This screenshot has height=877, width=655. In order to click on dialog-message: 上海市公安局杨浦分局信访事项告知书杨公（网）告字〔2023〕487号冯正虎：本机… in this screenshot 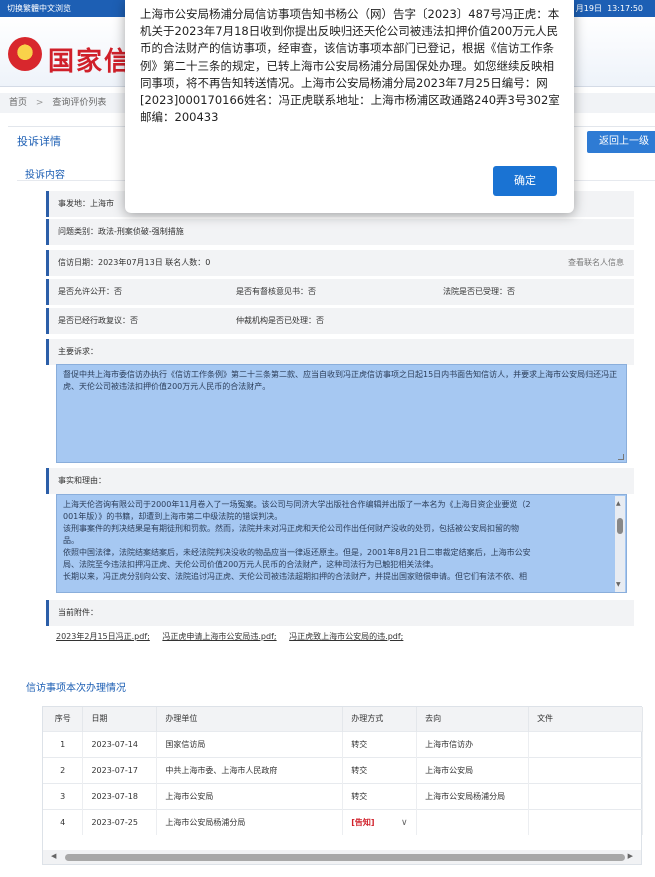, I will do `click(350, 66)`.